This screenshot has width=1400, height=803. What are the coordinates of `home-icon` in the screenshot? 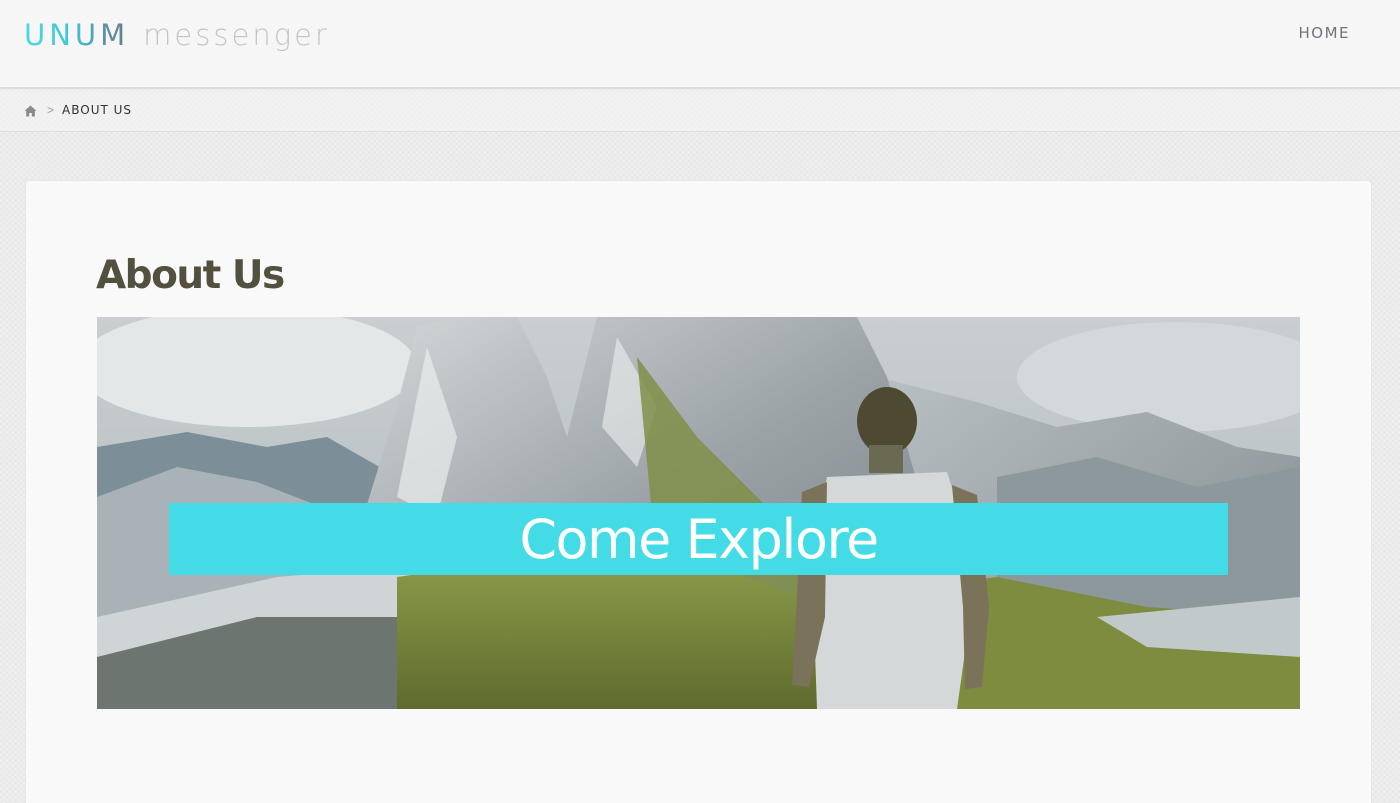 It's located at (30, 110).